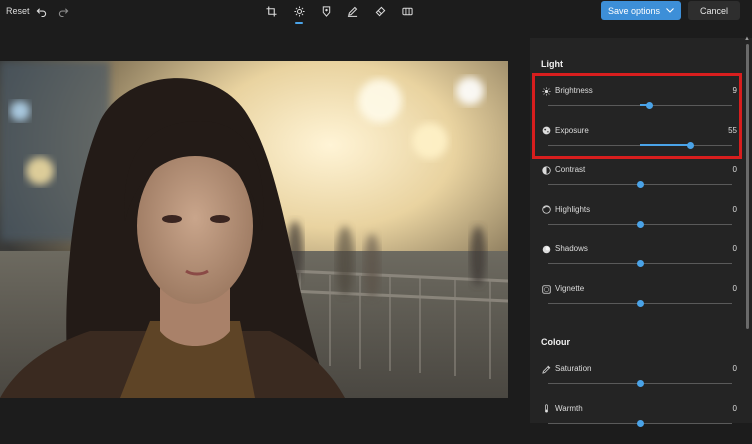 Image resolution: width=752 pixels, height=444 pixels. I want to click on section-title-colour: Colour, so click(555, 342).